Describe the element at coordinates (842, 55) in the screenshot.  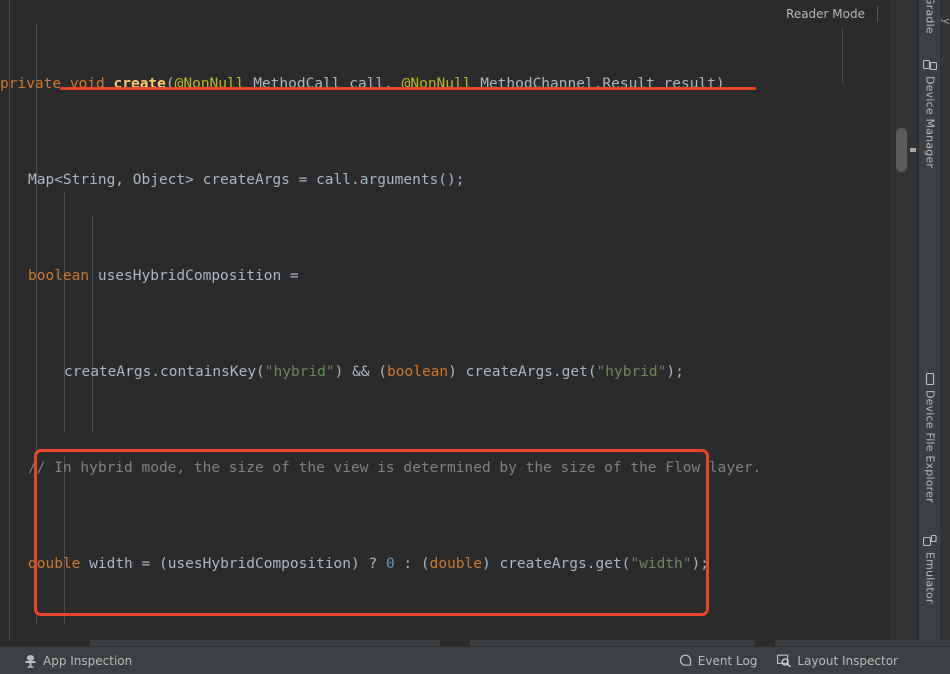
I see `inspection-divider` at that location.